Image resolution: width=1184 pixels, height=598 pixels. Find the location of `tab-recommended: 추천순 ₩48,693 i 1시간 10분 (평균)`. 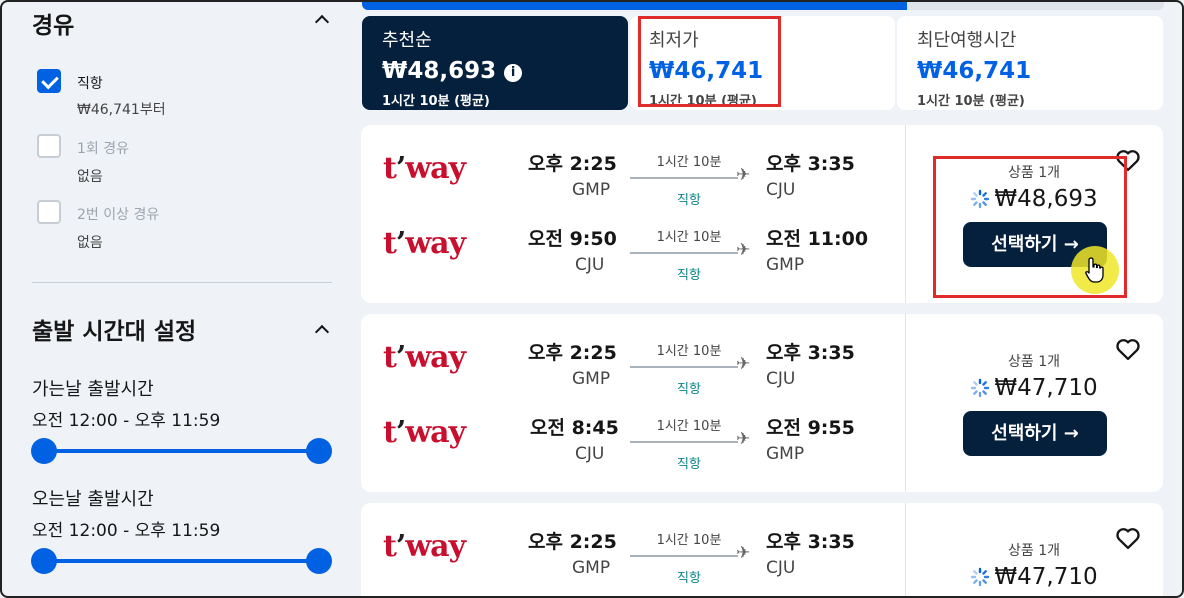

tab-recommended: 추천순 ₩48,693 i 1시간 10분 (평균) is located at coordinates (495, 63).